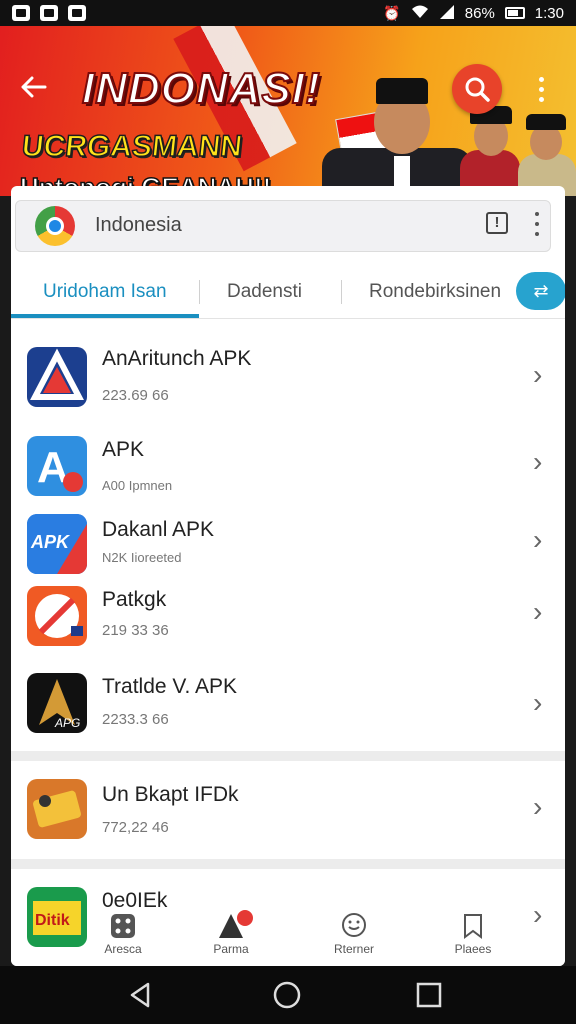 Image resolution: width=576 pixels, height=1024 pixels. What do you see at coordinates (245, 918) in the screenshot?
I see `notification-badge` at bounding box center [245, 918].